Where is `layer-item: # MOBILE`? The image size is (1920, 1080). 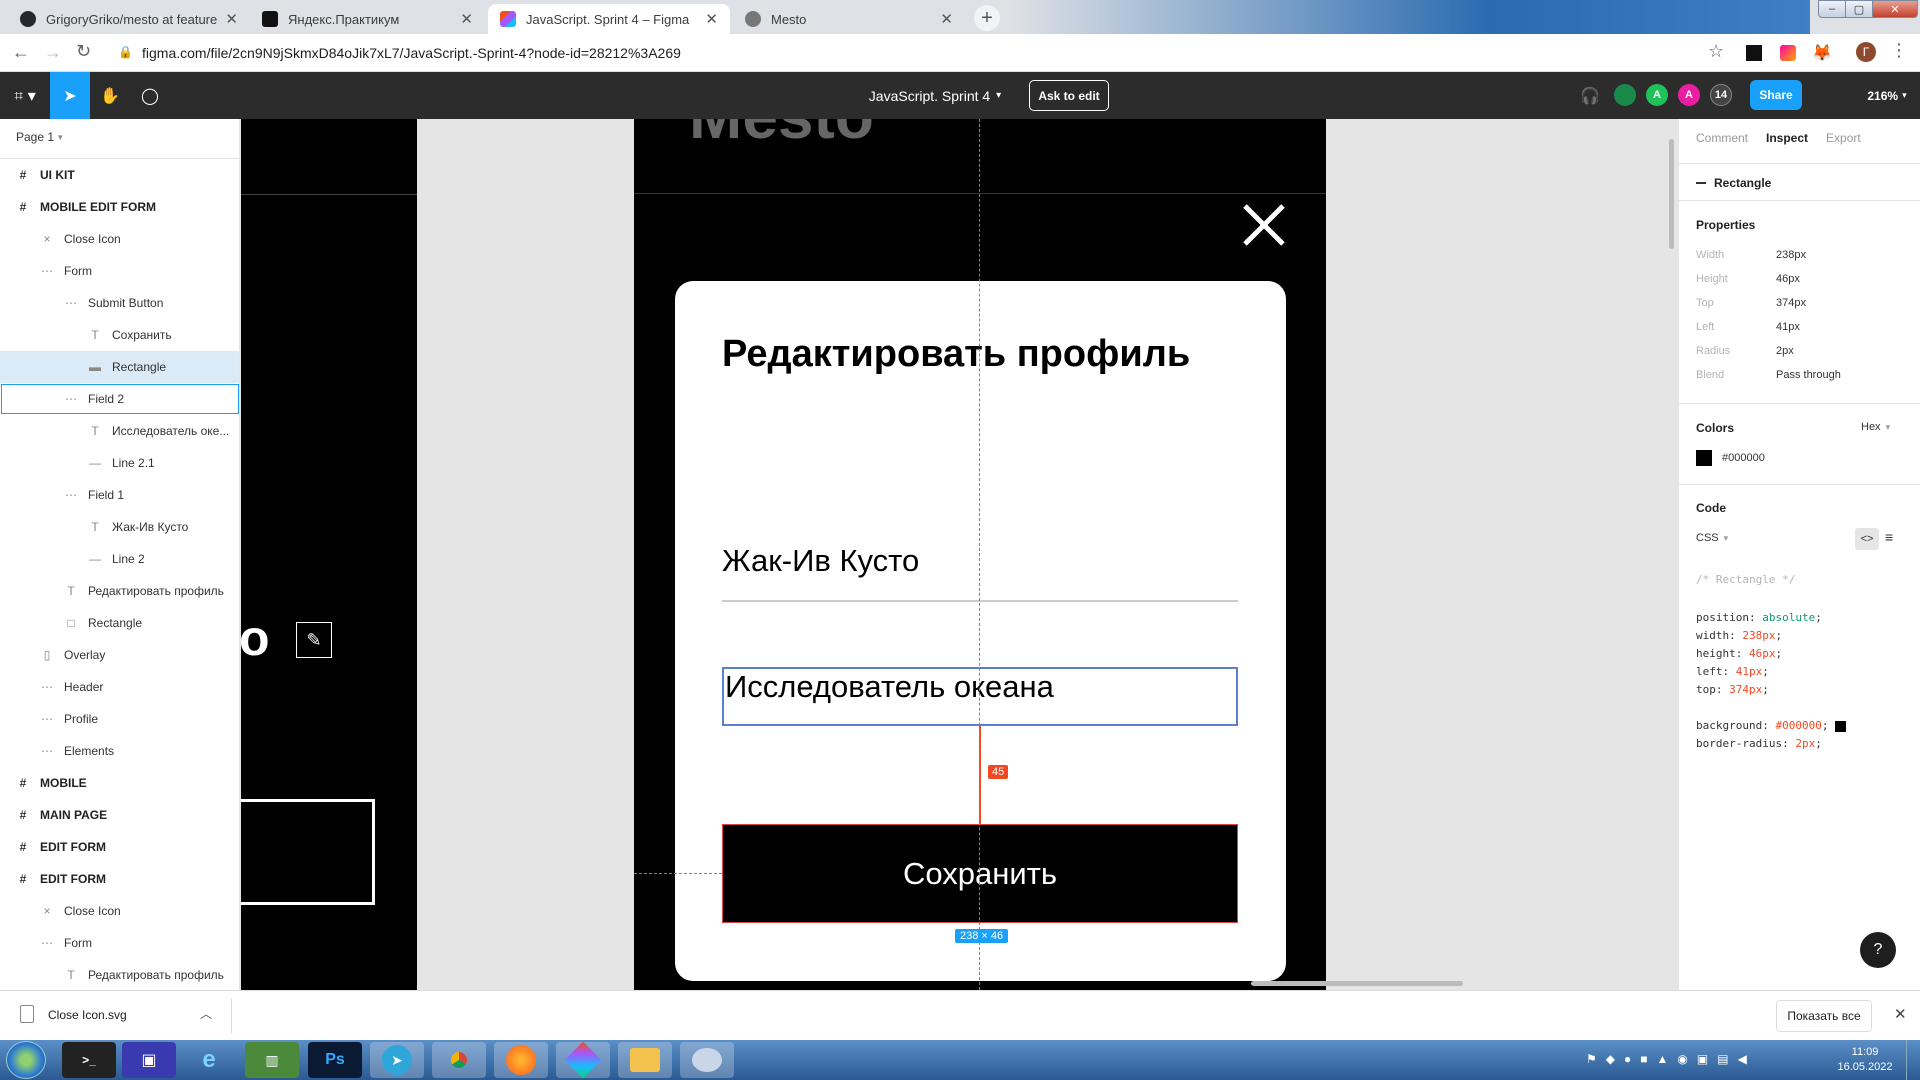 layer-item: # MOBILE is located at coordinates (119, 783).